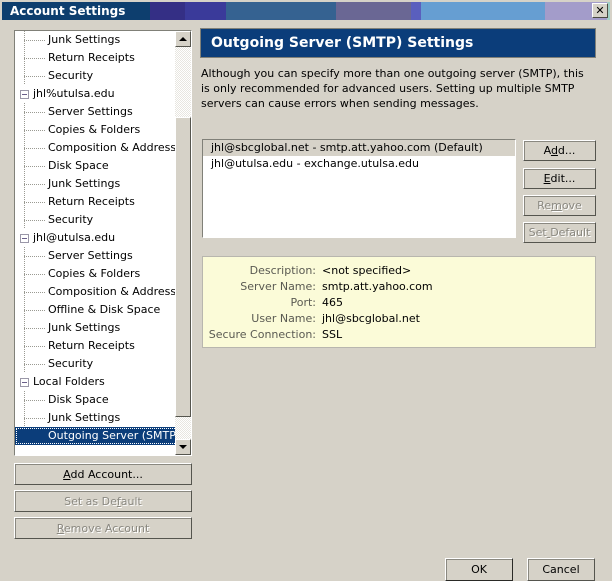 This screenshot has width=612, height=581. What do you see at coordinates (74, 237) in the screenshot?
I see `tree-item-label: jhl@utulsa.edu` at bounding box center [74, 237].